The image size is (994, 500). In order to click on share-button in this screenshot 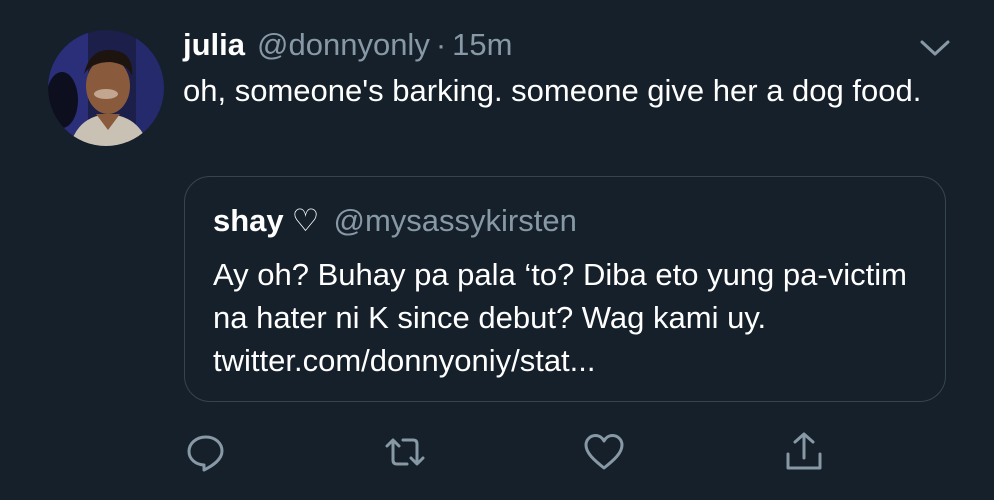, I will do `click(804, 452)`.